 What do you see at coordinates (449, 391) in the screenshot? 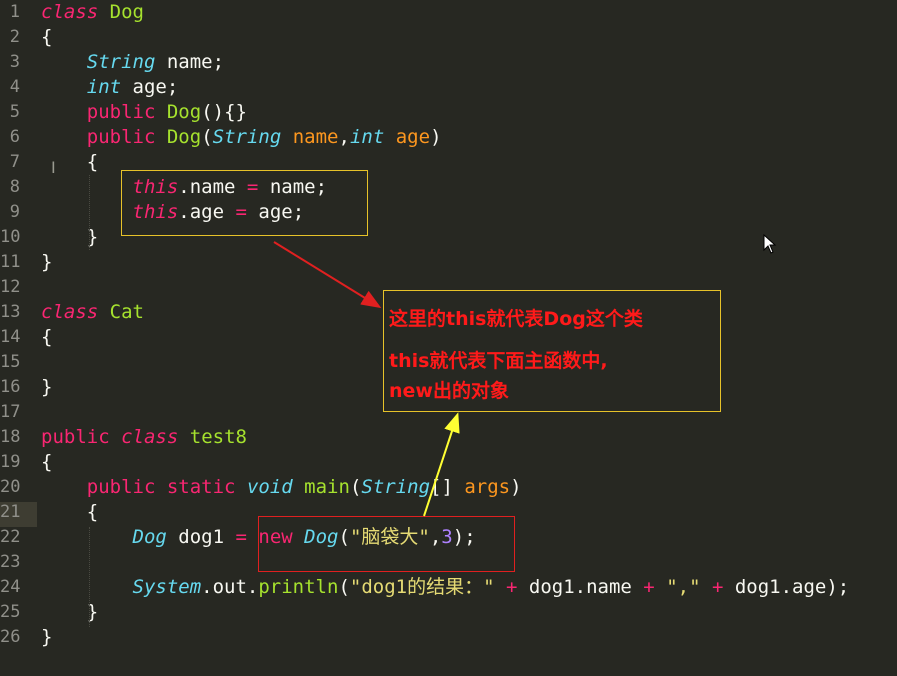
I see `note-line-3: new出的对象` at bounding box center [449, 391].